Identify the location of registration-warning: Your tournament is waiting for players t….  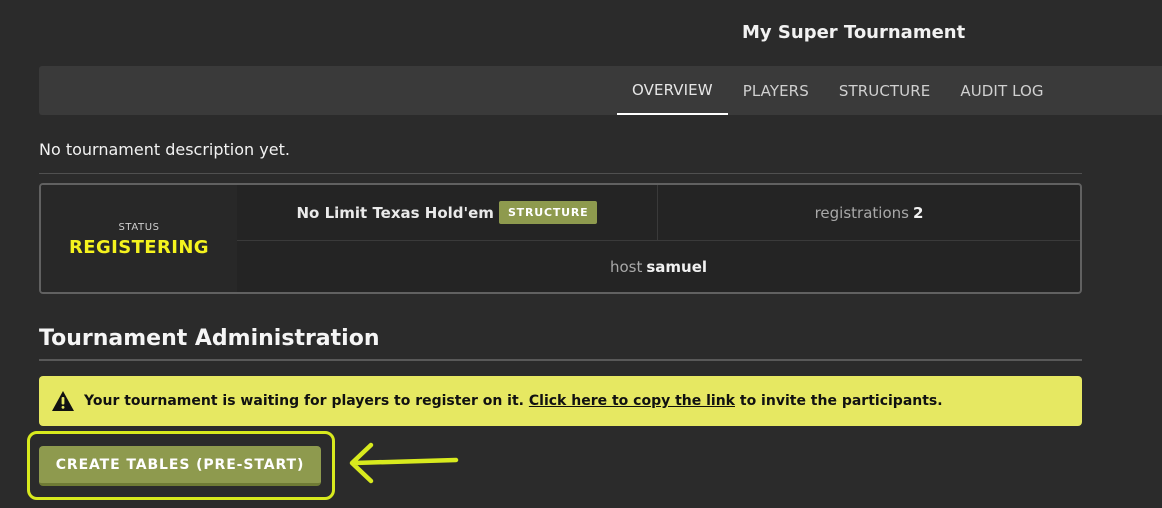
(560, 401).